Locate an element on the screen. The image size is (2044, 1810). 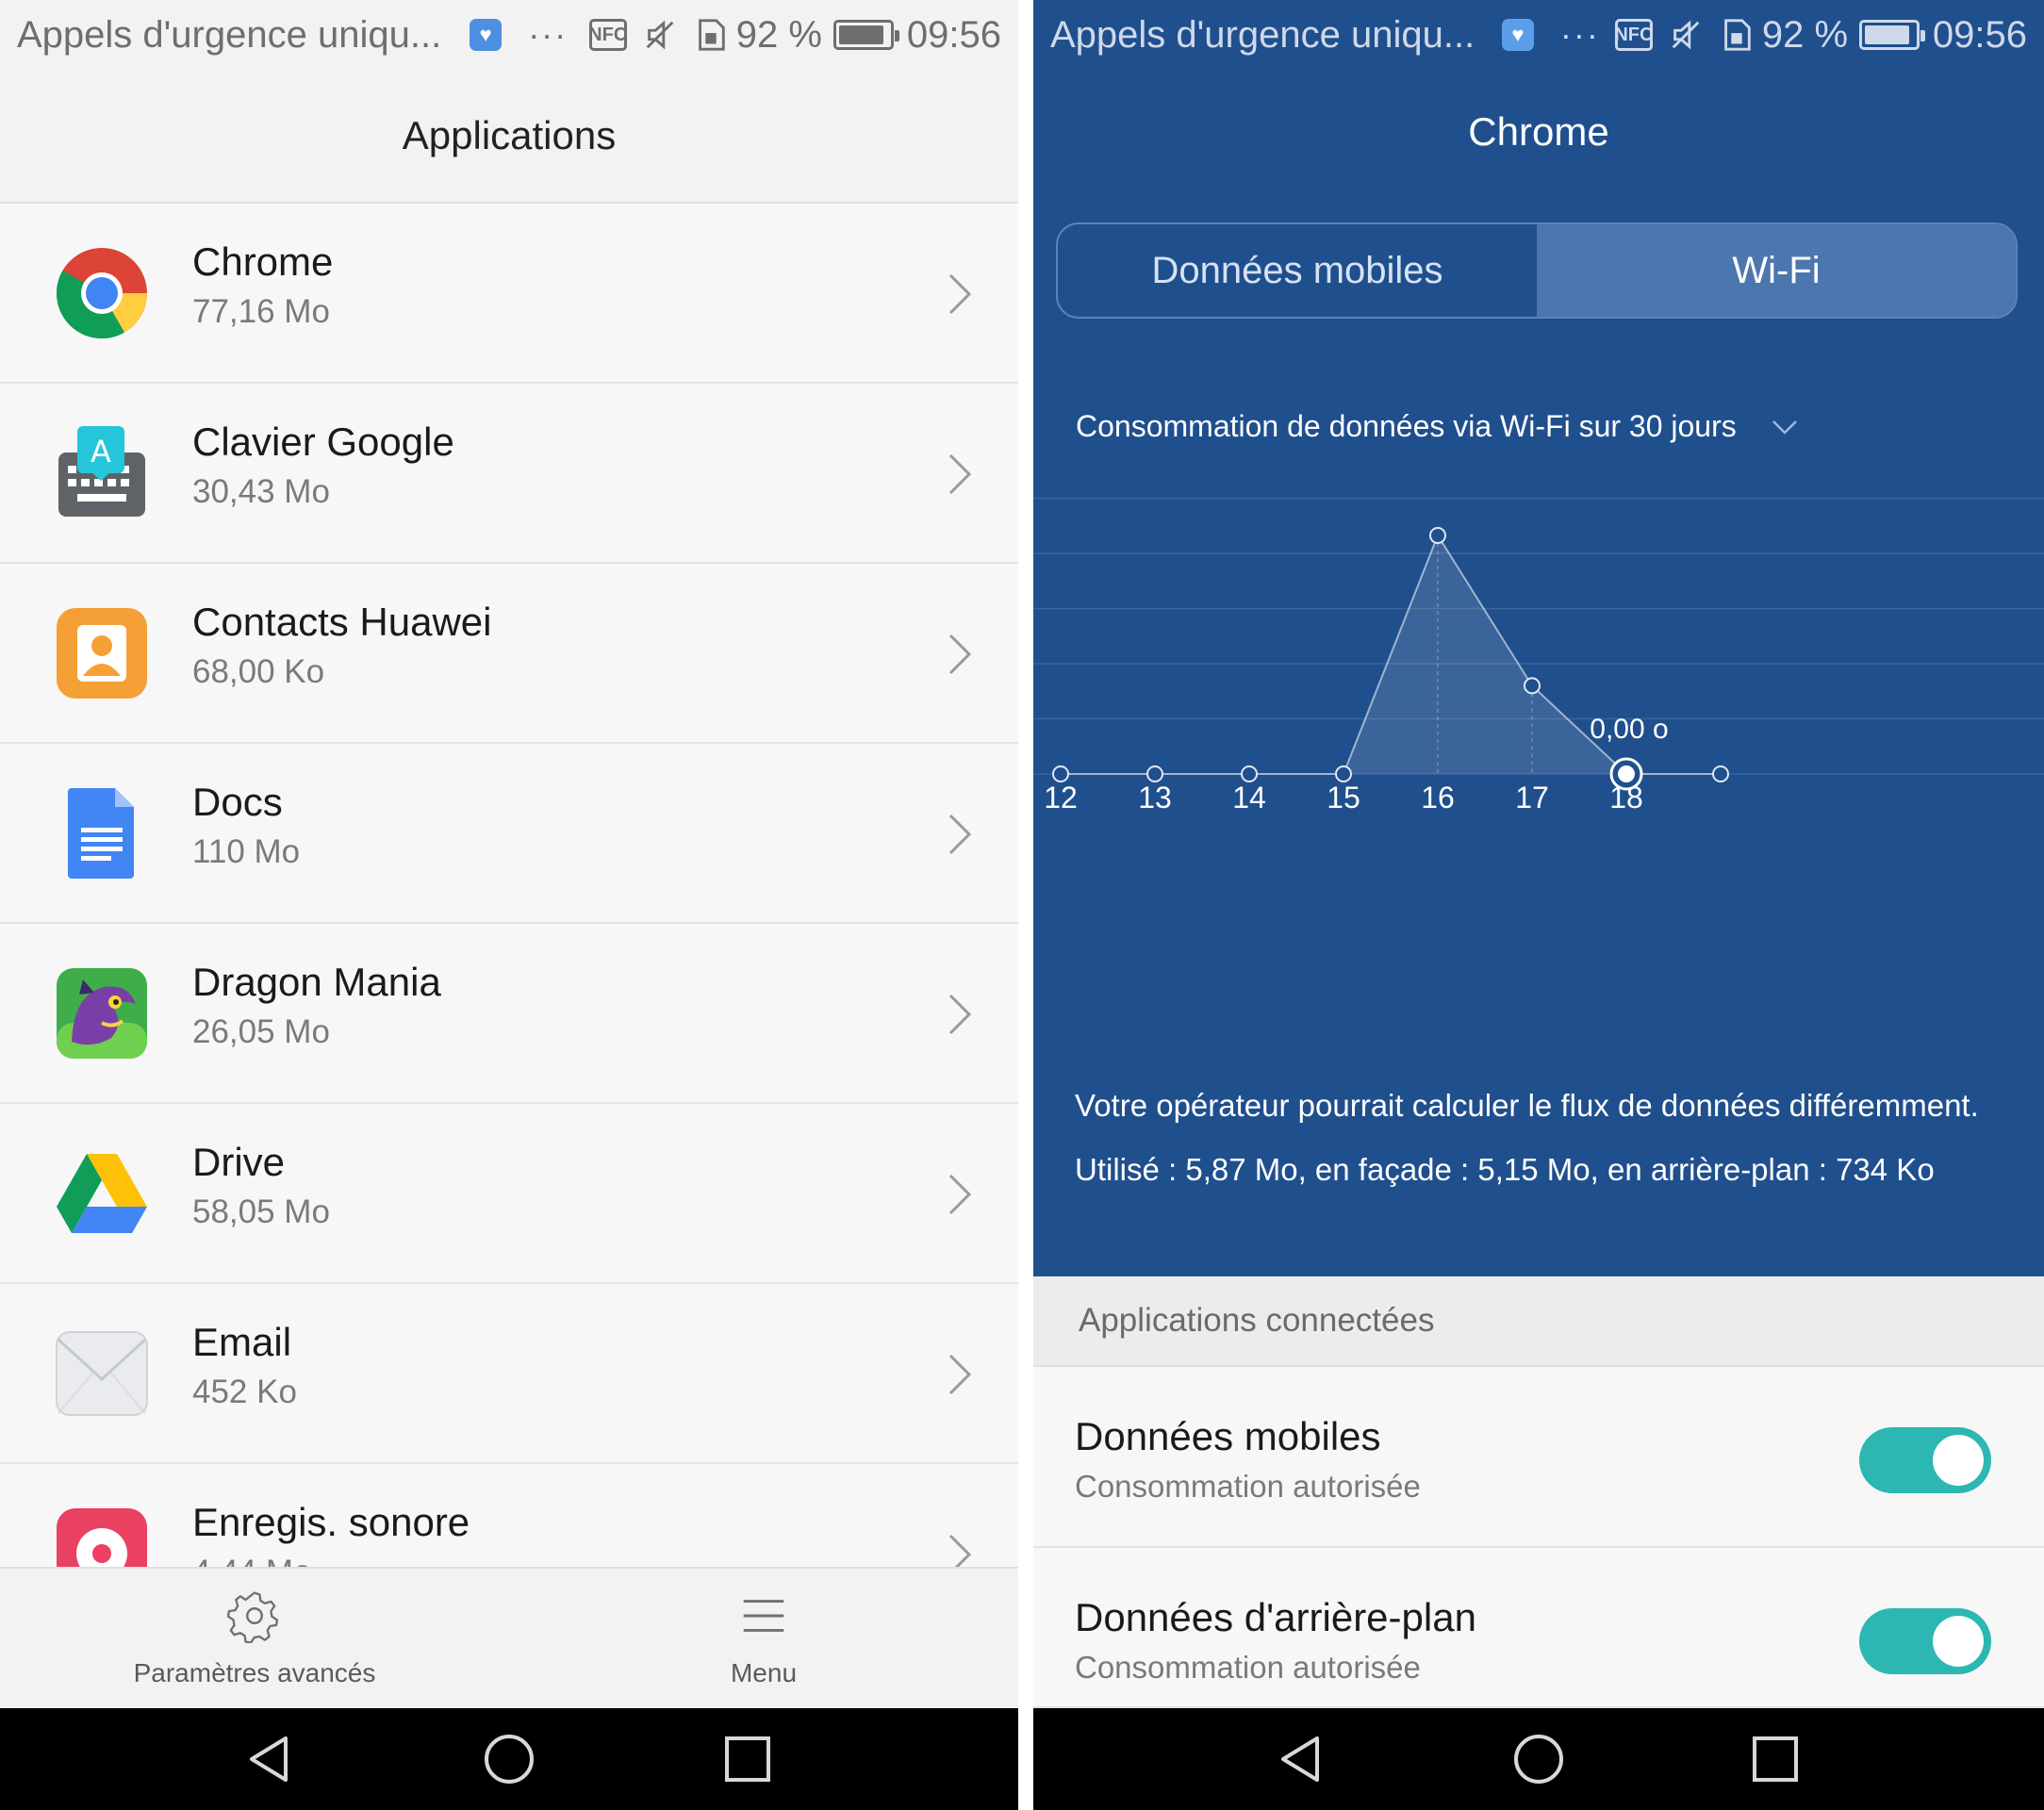
page-title: Chrome is located at coordinates (1539, 131).